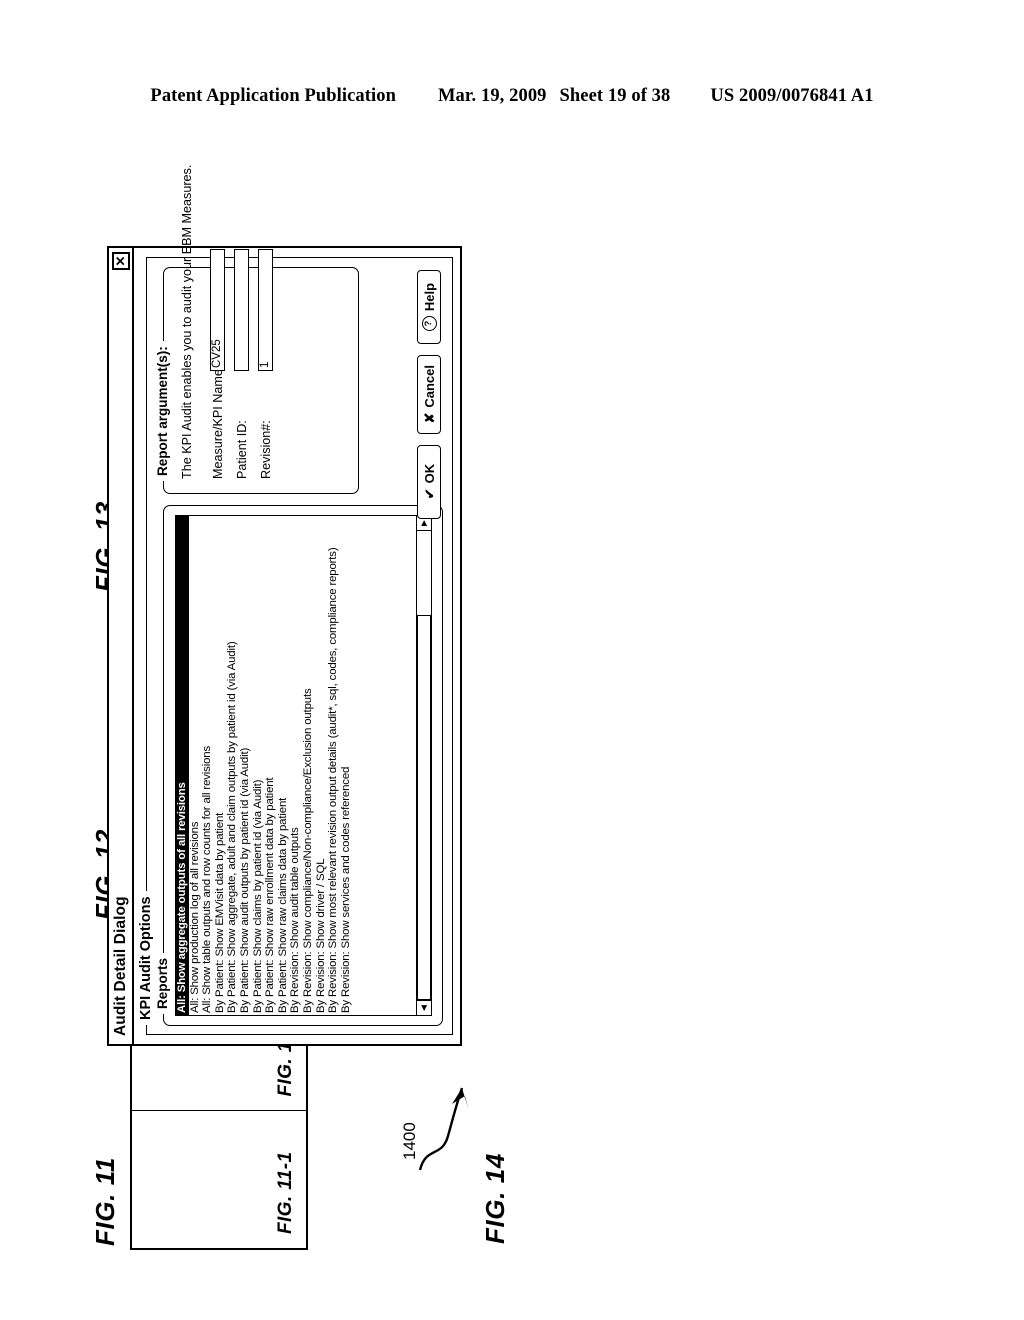  I want to click on dialog-button-row: ✔ OK ✘ Cancel ? Help, so click(429, 394).